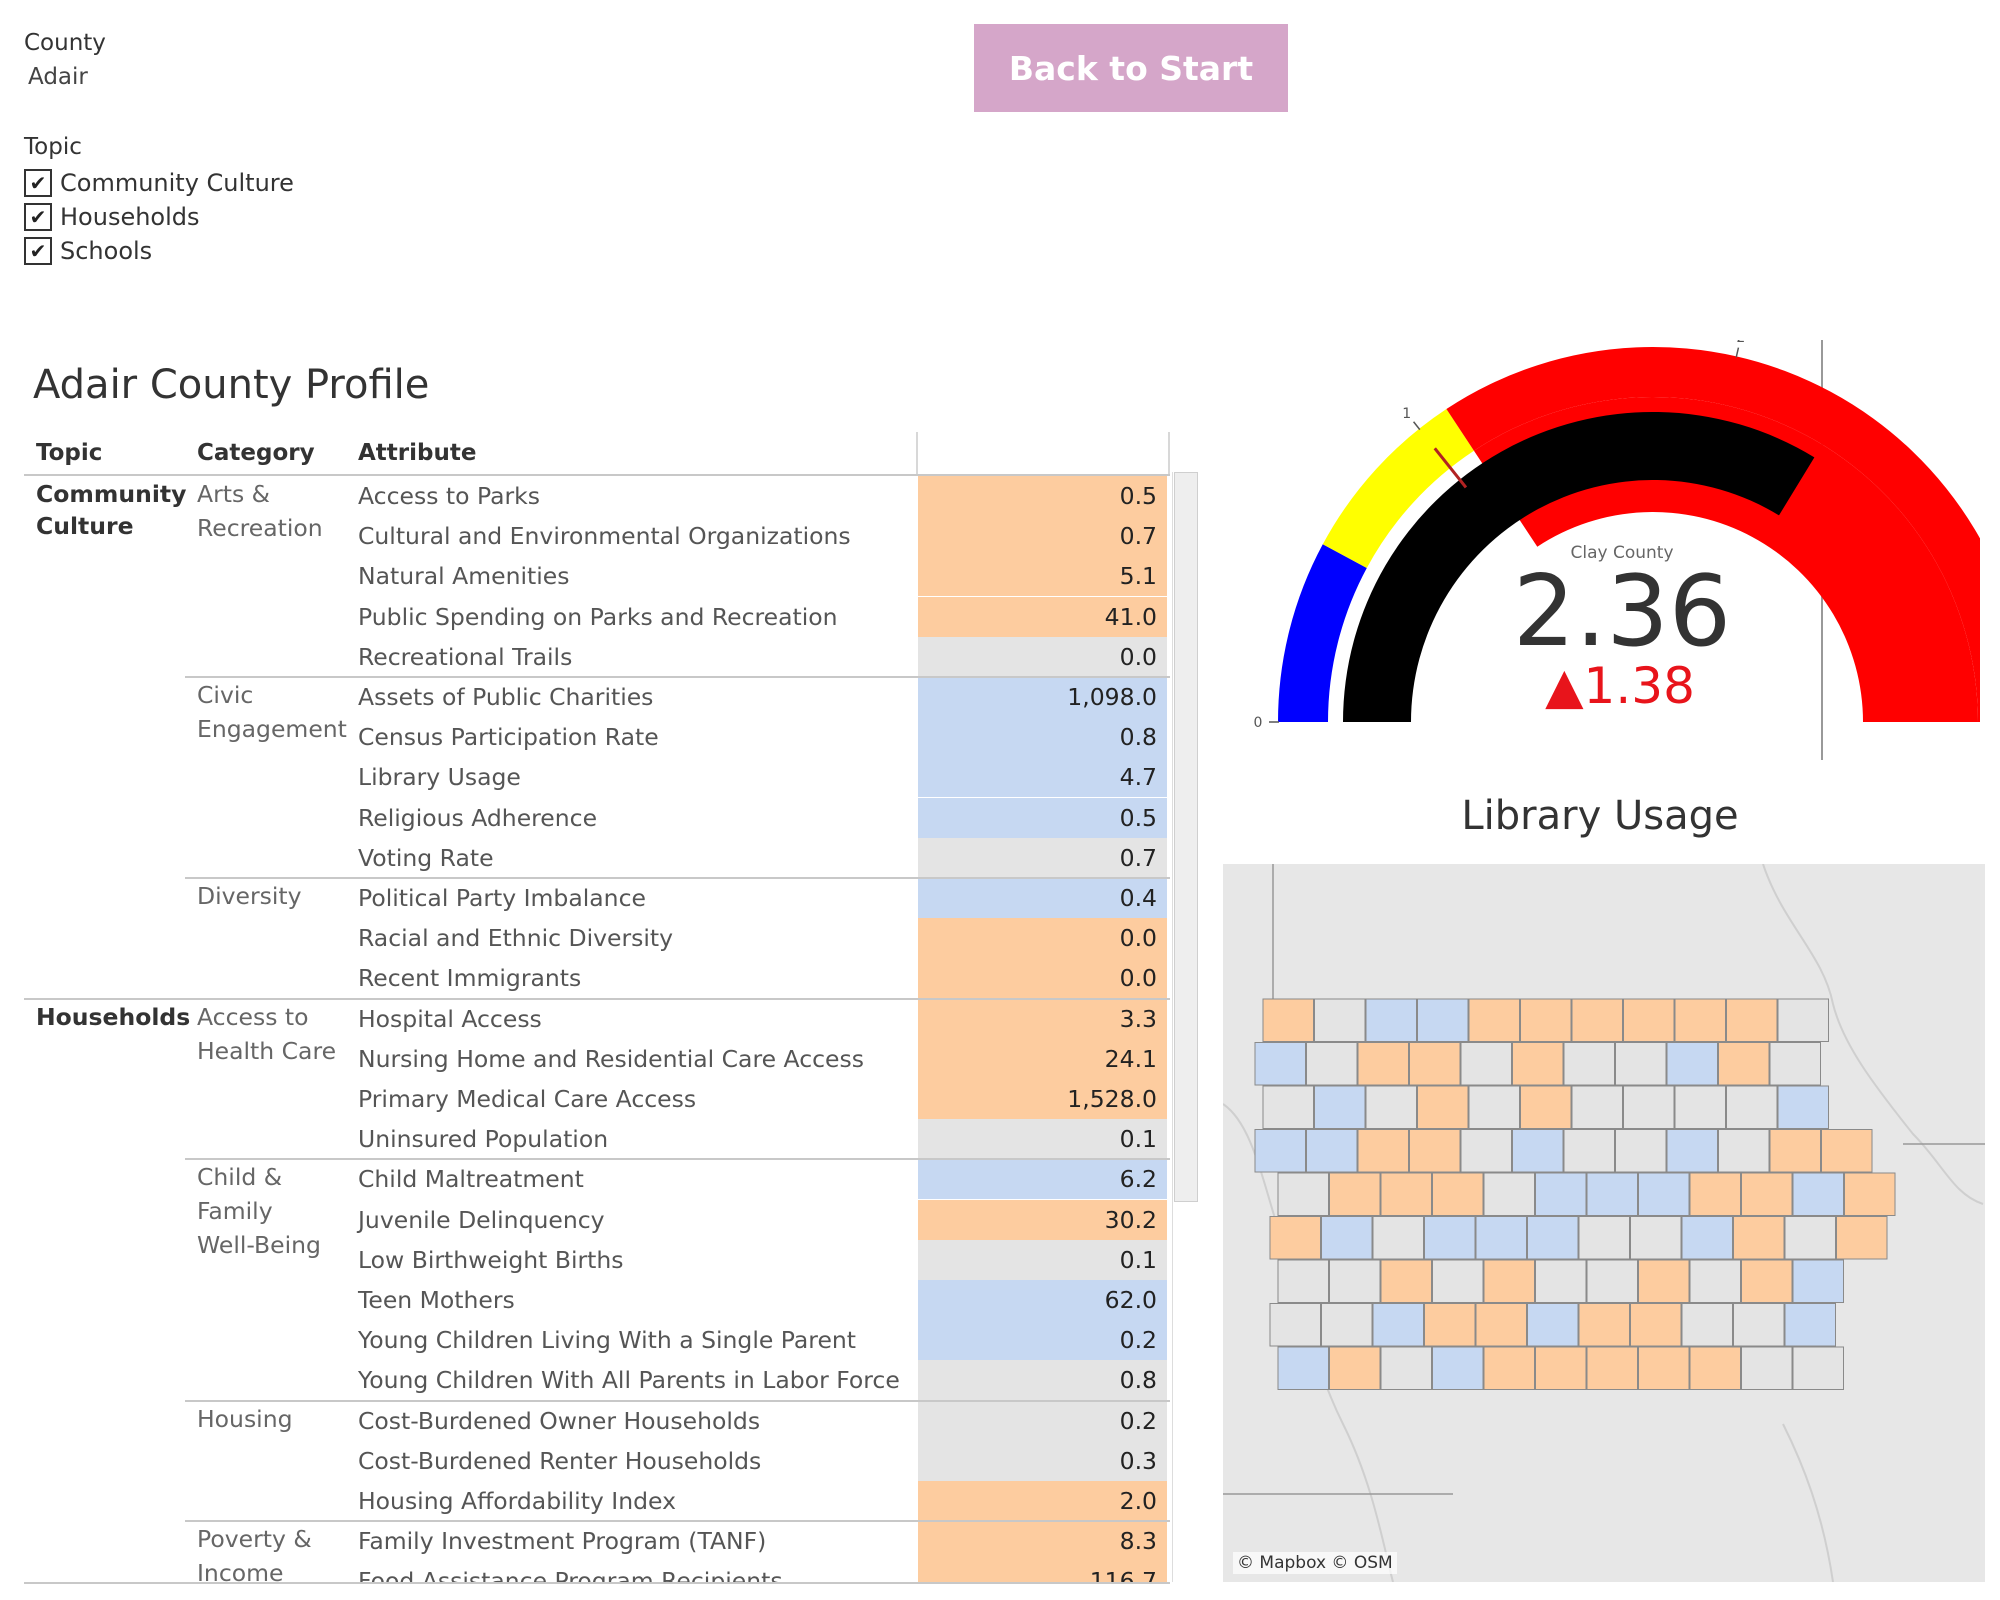 The width and height of the screenshot is (2000, 1600). What do you see at coordinates (527, 1099) in the screenshot?
I see `attribute-cell: Primary Medical Care Access` at bounding box center [527, 1099].